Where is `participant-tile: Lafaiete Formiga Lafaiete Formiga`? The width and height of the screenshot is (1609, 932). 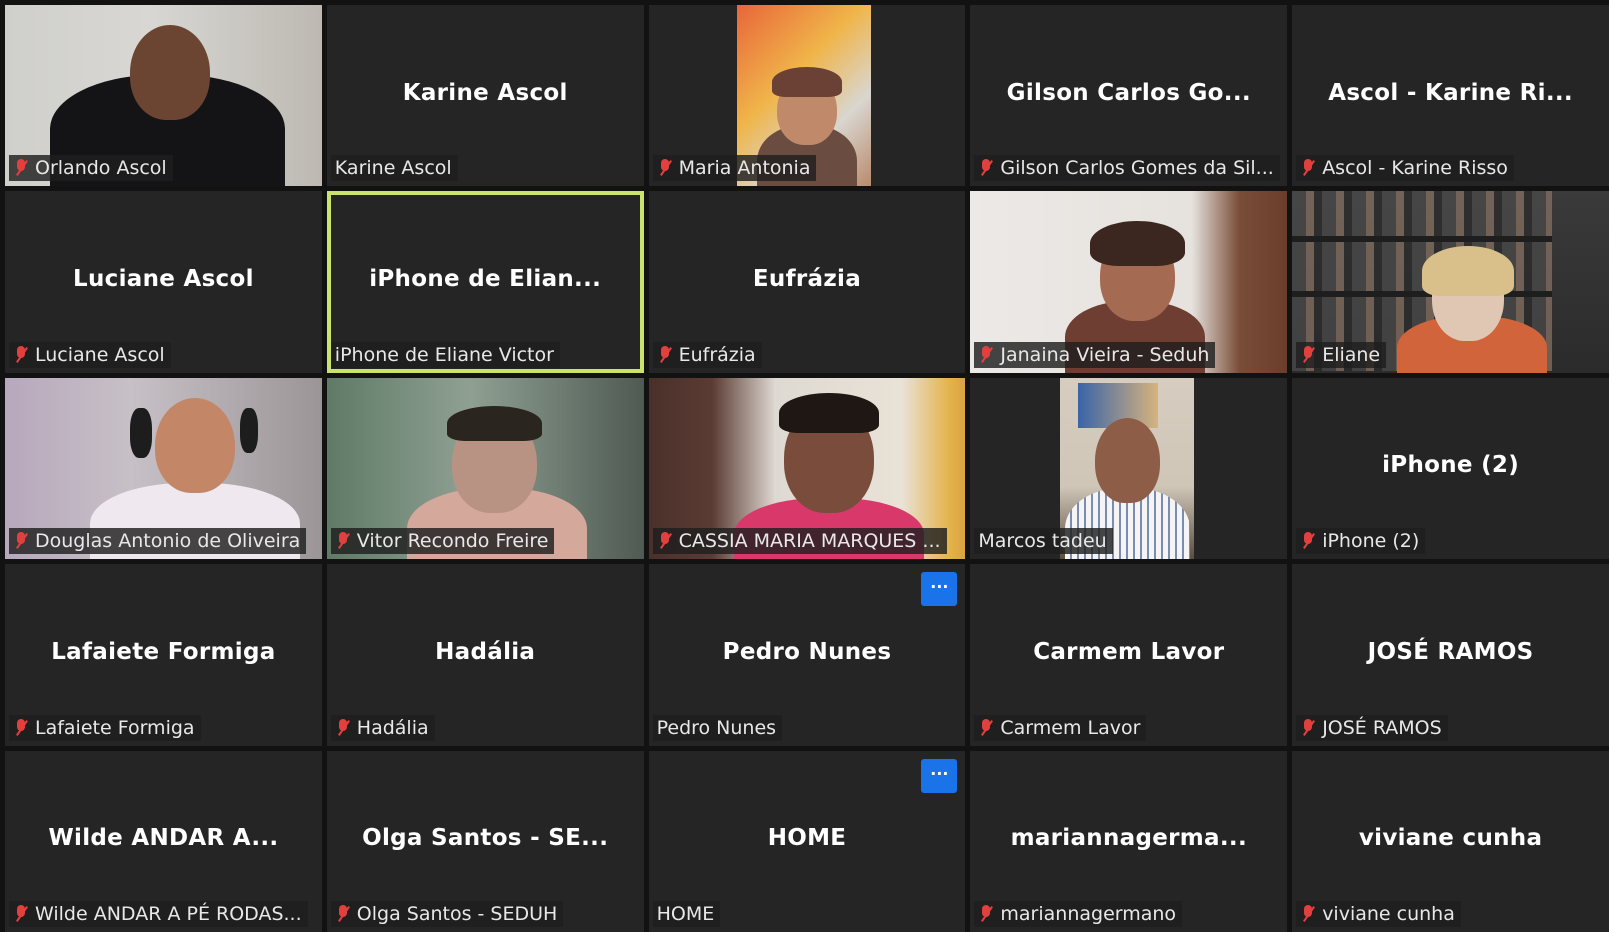
participant-tile: Lafaiete Formiga Lafaiete Formiga is located at coordinates (163, 655).